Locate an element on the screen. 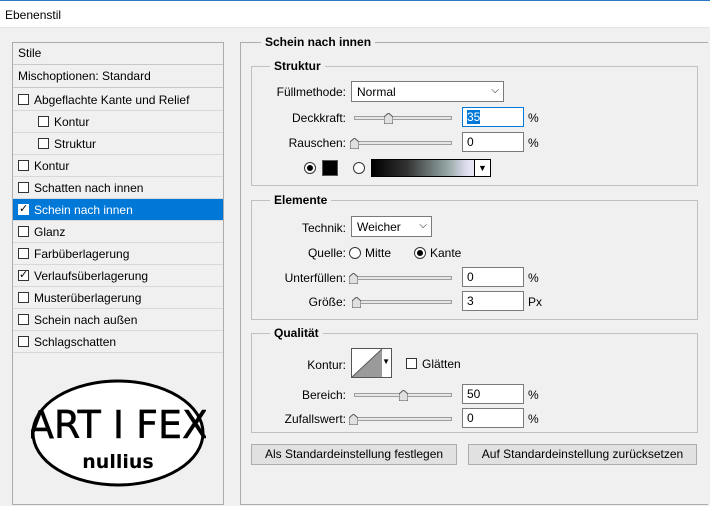  size-slider-thumb is located at coordinates (356, 302).